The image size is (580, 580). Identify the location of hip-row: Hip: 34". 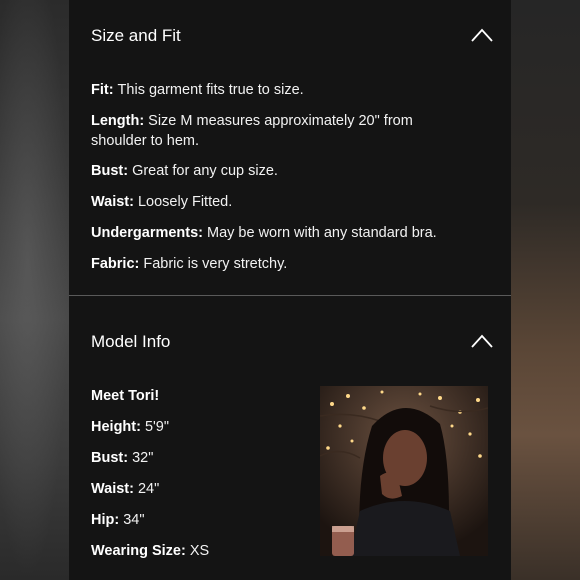
(201, 520).